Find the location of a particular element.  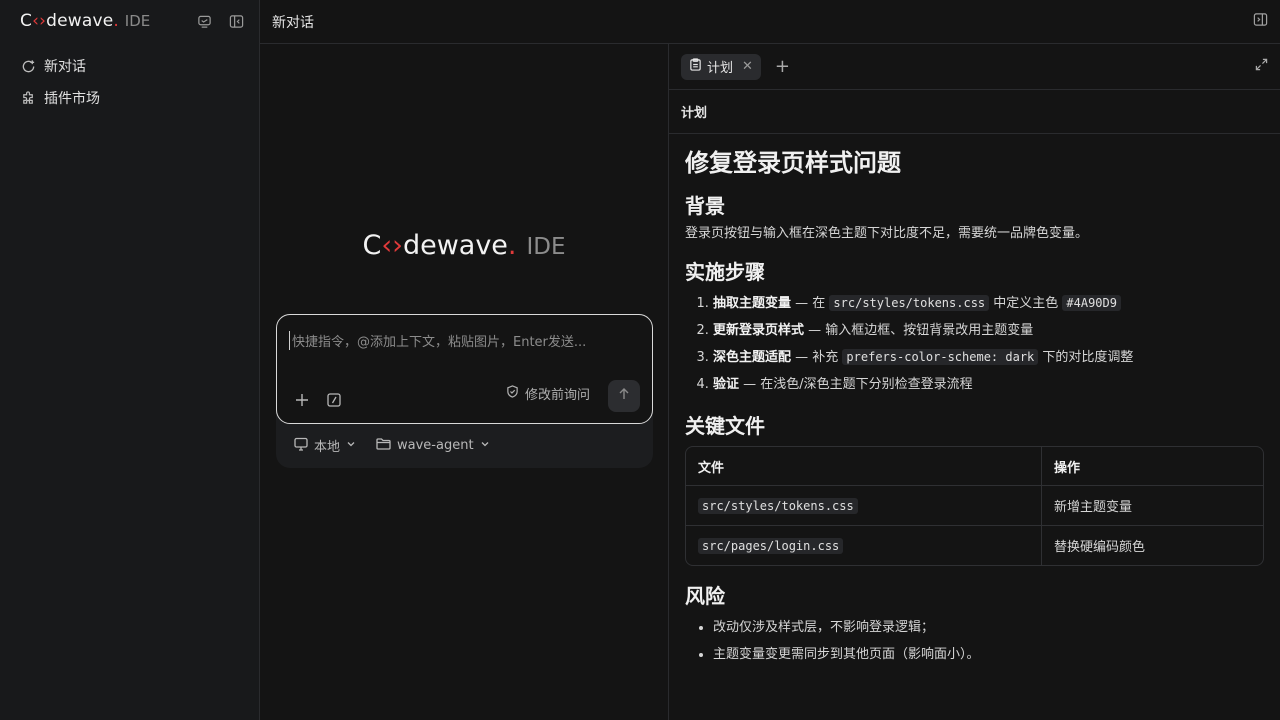

workspace-folder-selector: wave-agent is located at coordinates (433, 446).